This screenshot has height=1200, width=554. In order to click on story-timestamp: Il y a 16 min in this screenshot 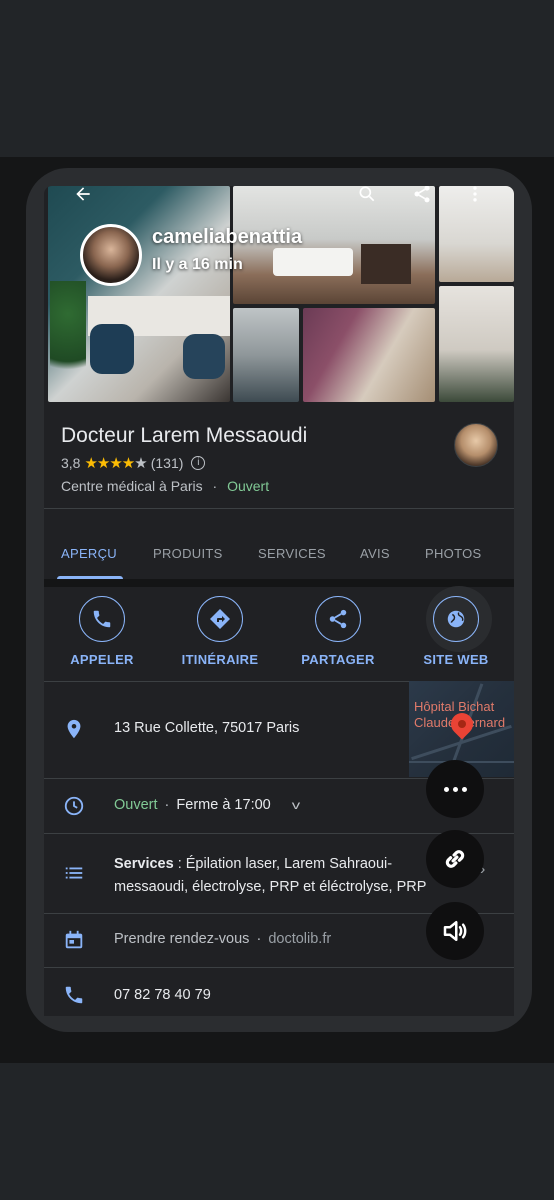, I will do `click(197, 264)`.